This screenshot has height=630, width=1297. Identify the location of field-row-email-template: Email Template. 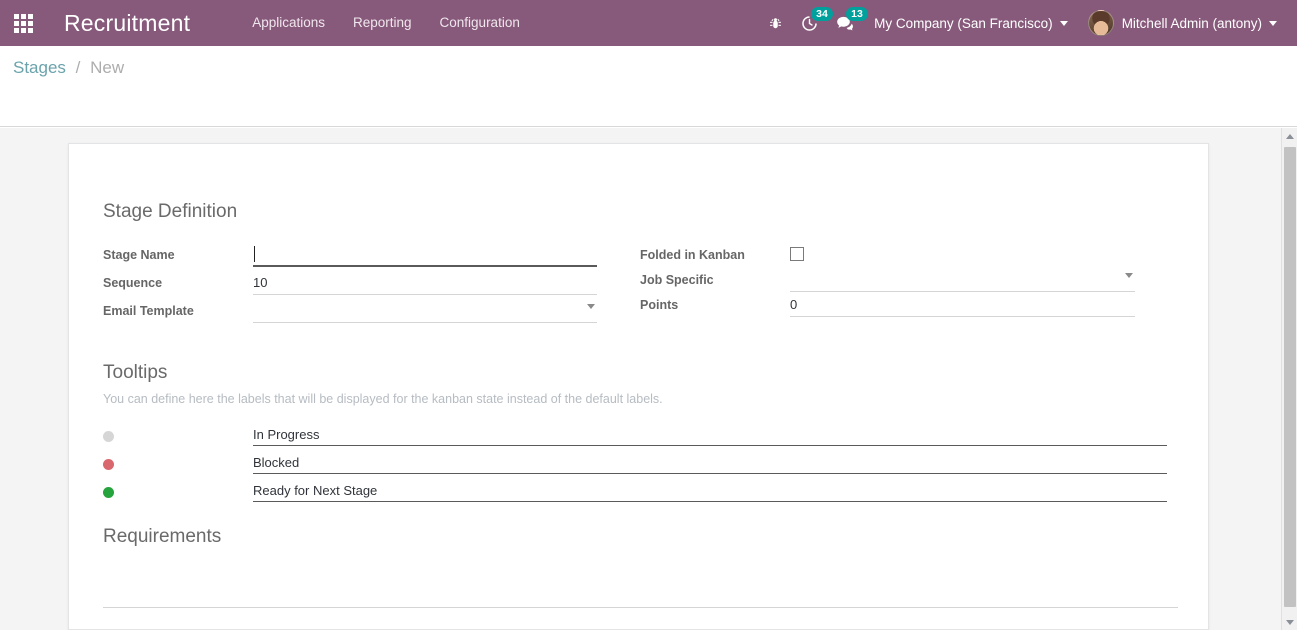
(350, 316).